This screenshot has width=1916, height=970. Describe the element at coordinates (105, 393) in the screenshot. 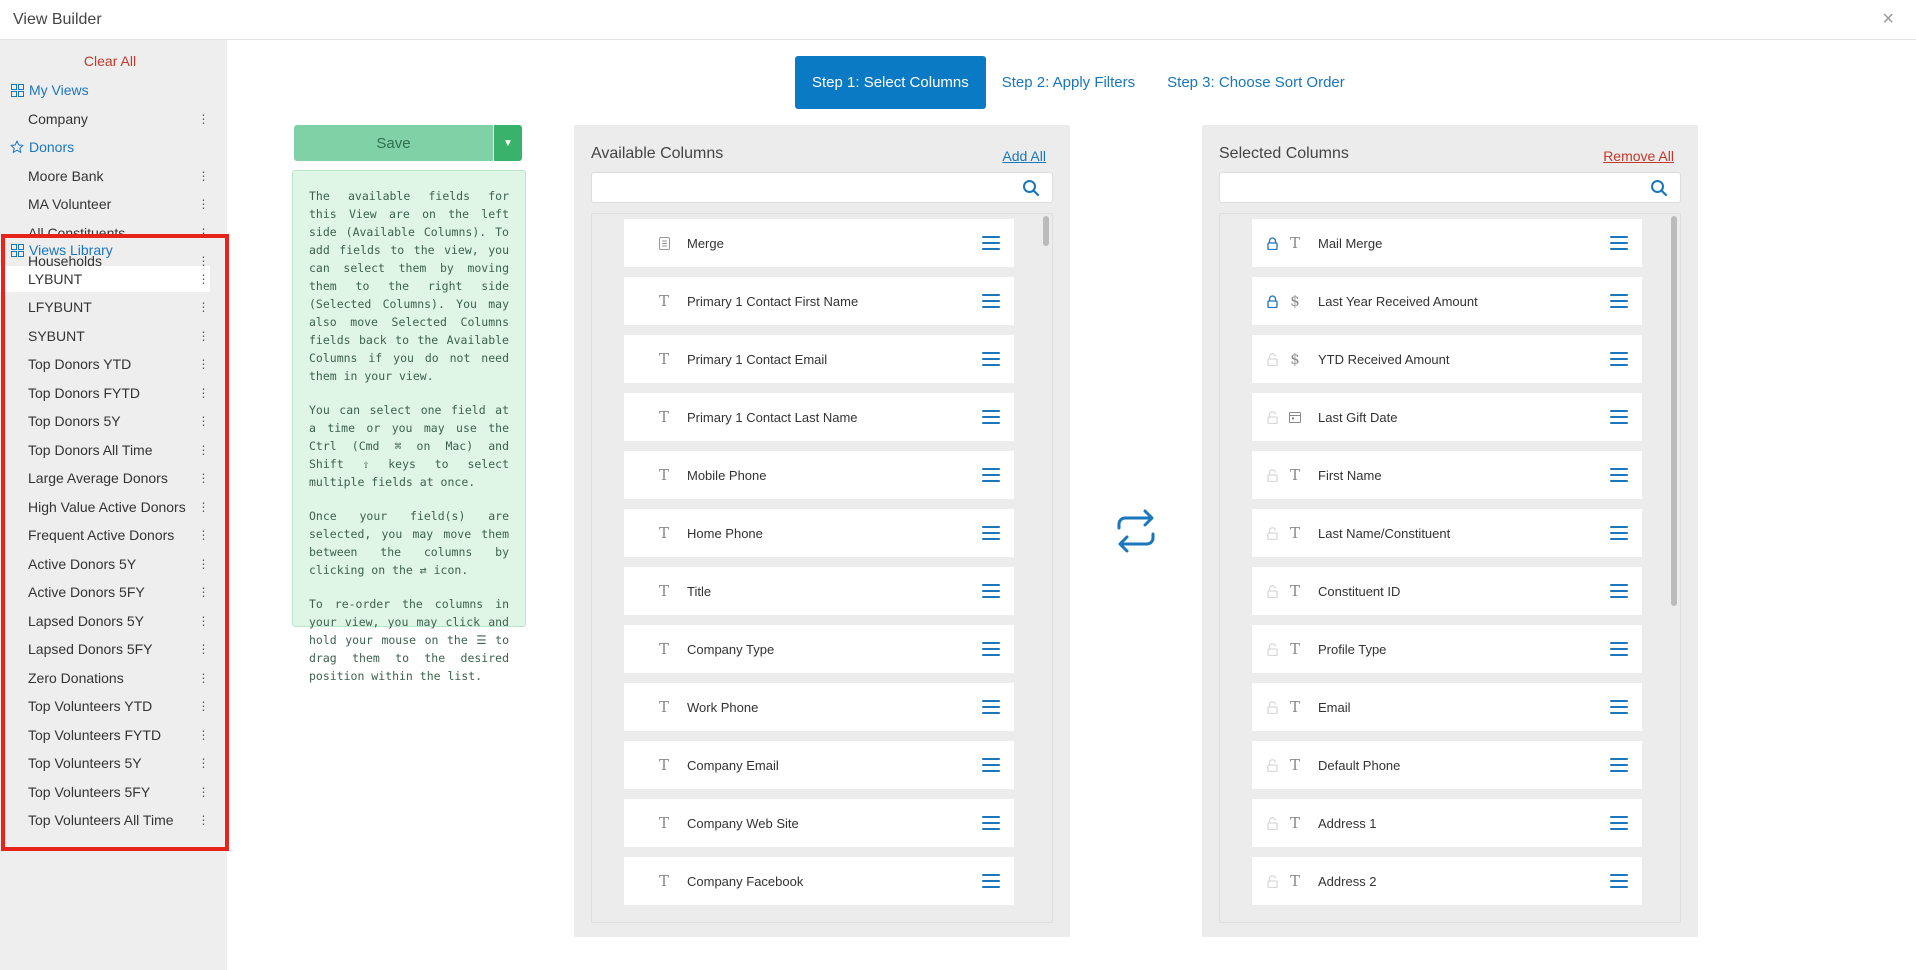

I see `sidebar-item-top-donors-fytd: Top Donors FYTD ⋮` at that location.